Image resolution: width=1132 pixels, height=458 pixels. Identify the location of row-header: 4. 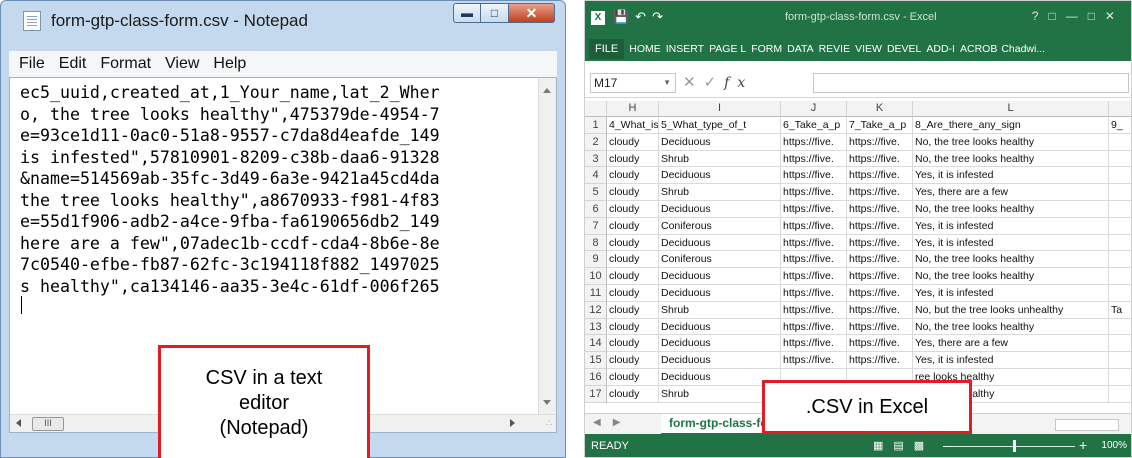
(596, 176).